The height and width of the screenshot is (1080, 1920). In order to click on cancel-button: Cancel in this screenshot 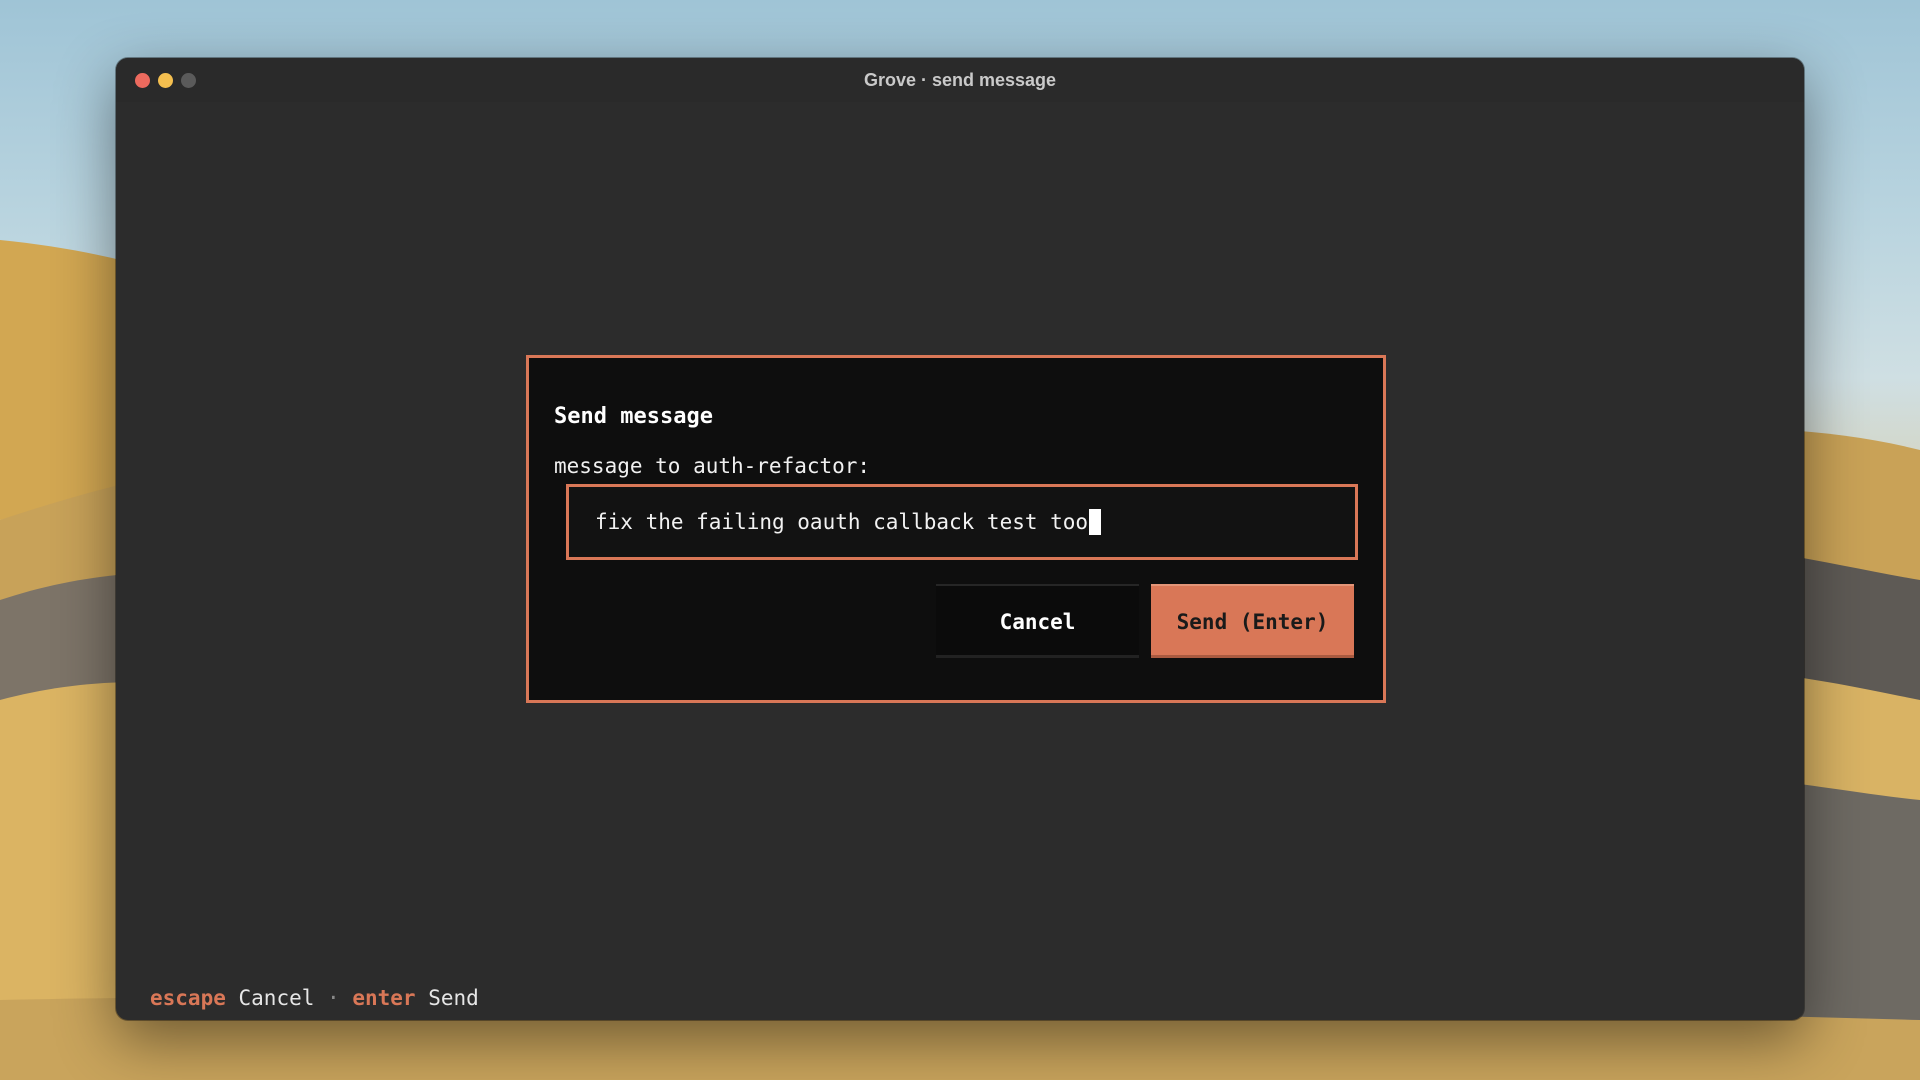, I will do `click(1037, 621)`.